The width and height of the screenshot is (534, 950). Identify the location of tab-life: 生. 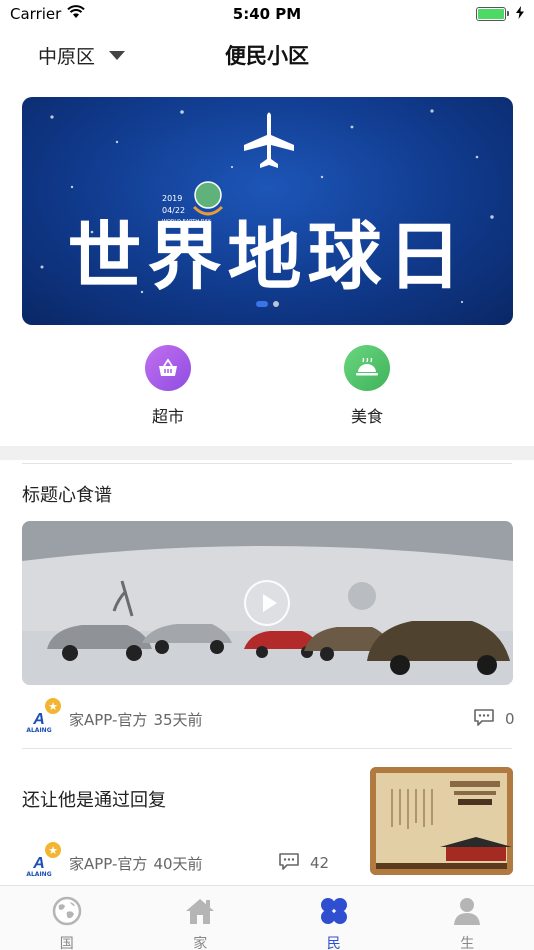
(467, 918).